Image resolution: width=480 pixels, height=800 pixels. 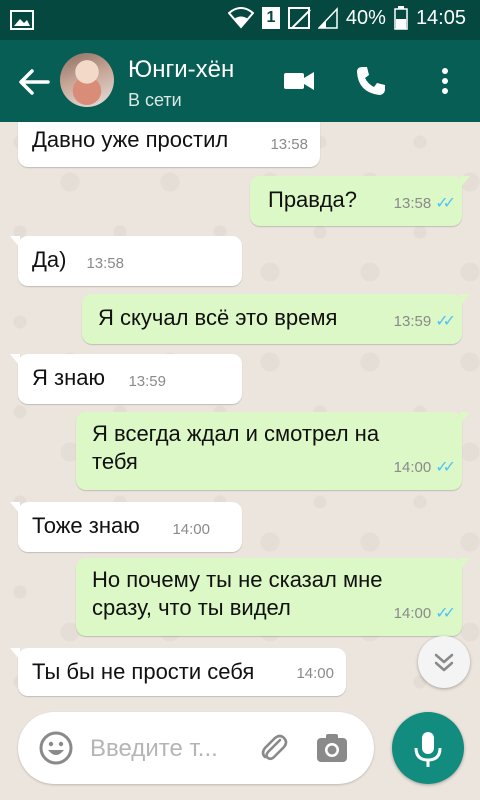 I want to click on message-incoming: Я знаю 13:59, so click(x=126, y=379).